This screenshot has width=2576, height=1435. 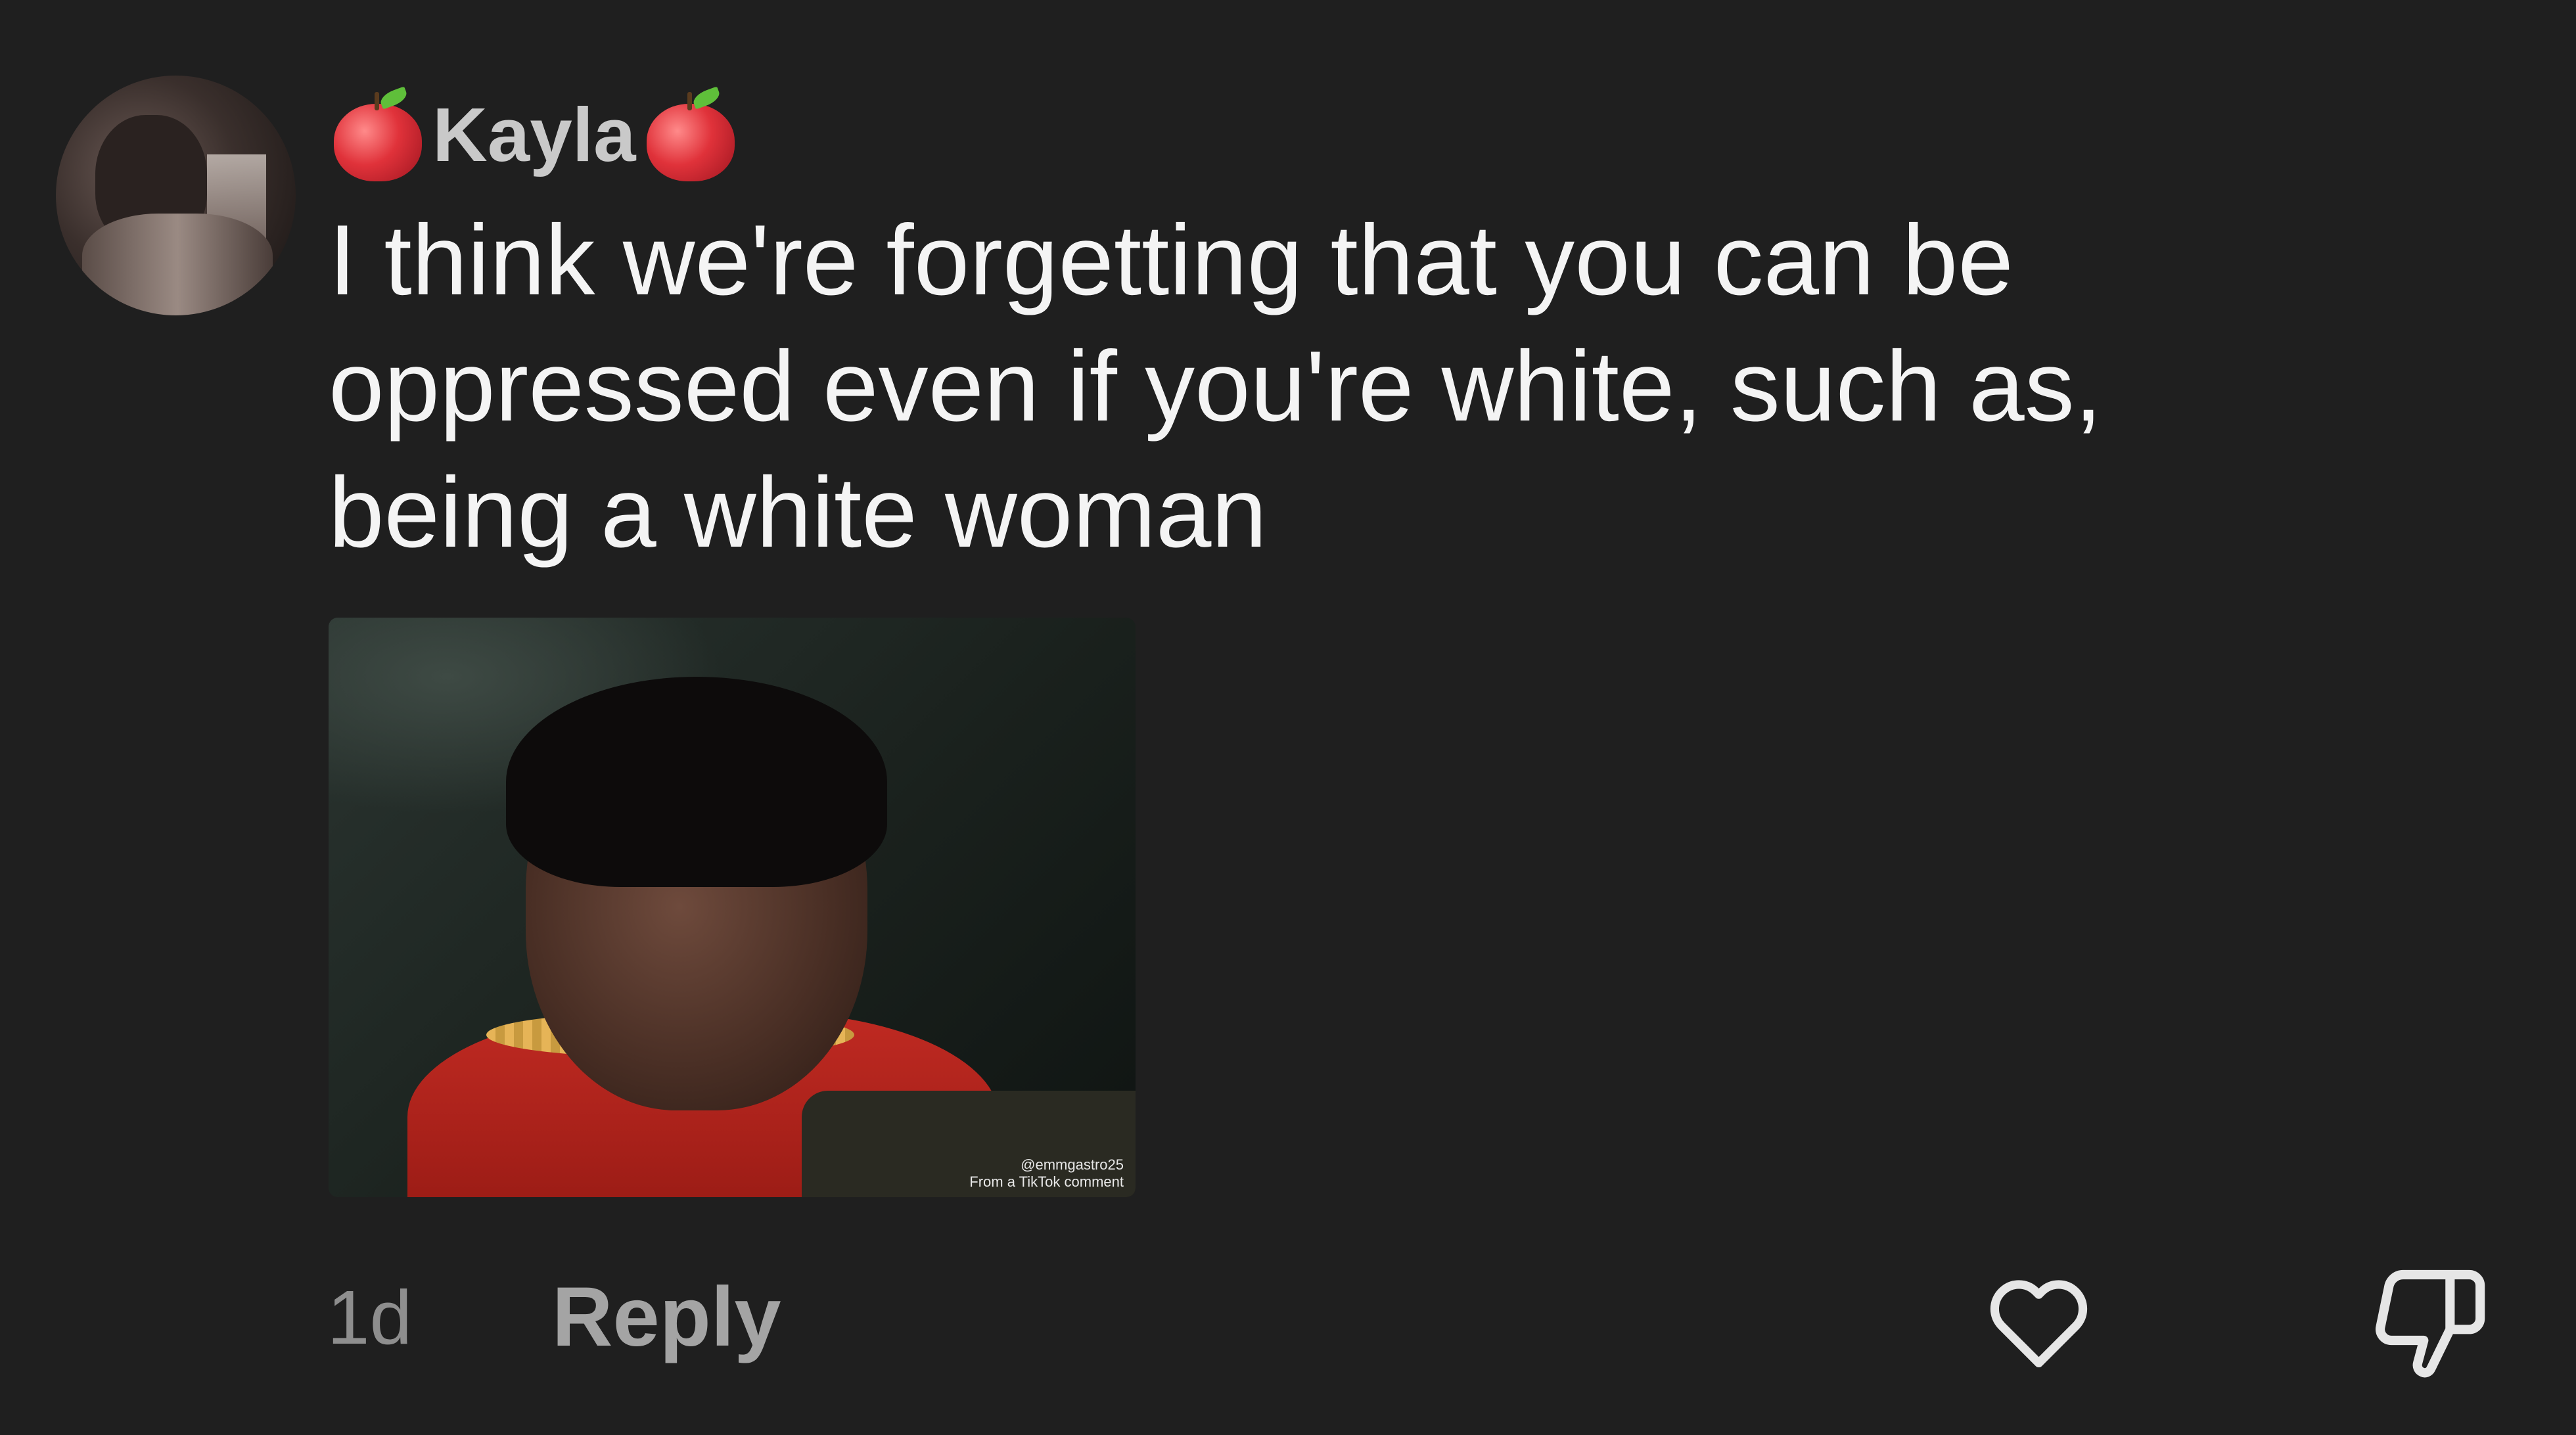 What do you see at coordinates (732, 907) in the screenshot?
I see `comment-gif: @emmgastro25 From a TikTok comment` at bounding box center [732, 907].